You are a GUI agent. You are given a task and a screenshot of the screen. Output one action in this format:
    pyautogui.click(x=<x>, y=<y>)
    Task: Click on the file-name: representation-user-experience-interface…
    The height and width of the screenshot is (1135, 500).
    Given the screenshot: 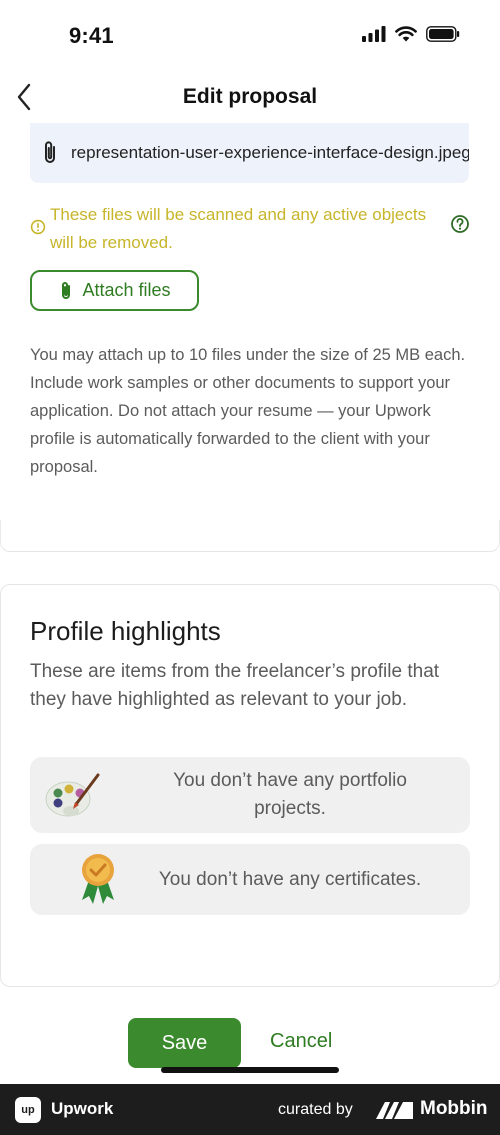 What is the action you would take?
    pyautogui.click(x=270, y=152)
    